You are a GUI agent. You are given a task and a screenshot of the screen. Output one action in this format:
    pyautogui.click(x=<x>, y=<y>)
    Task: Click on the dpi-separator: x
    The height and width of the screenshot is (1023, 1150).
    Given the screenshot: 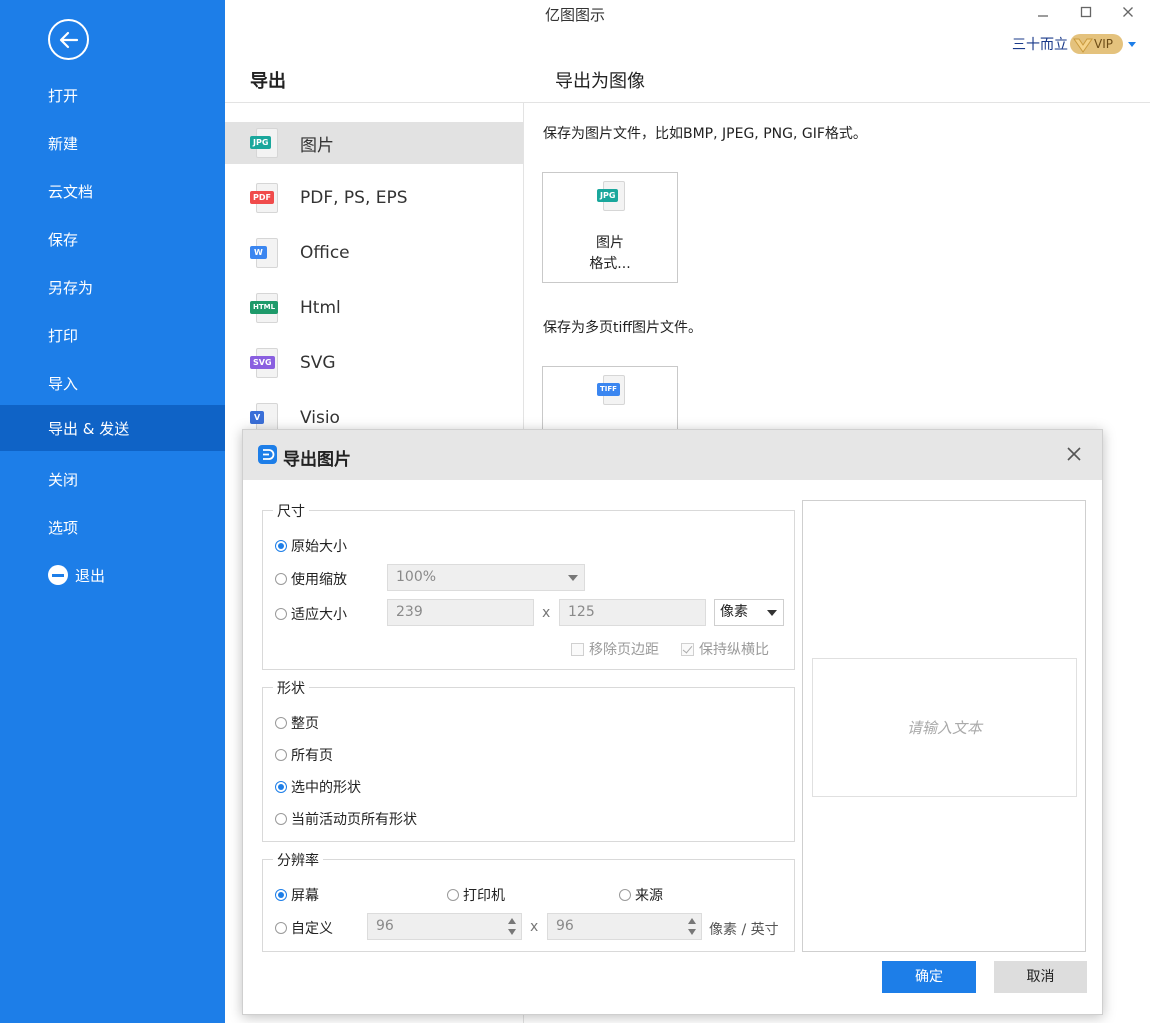 What is the action you would take?
    pyautogui.click(x=534, y=927)
    